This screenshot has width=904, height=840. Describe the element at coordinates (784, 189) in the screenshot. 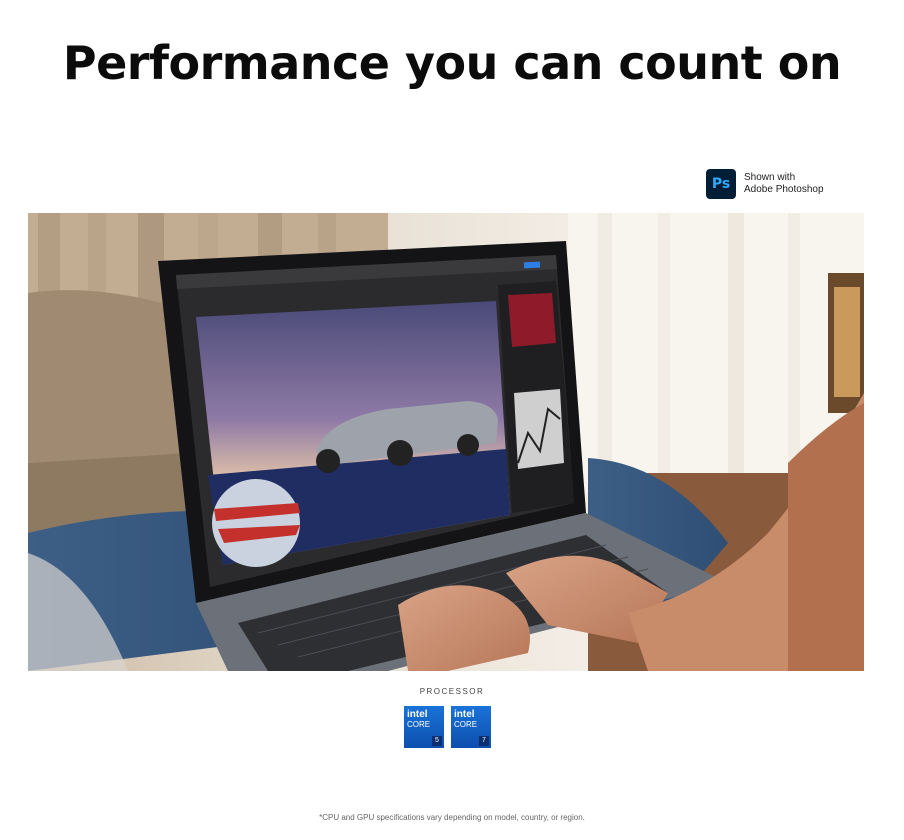

I see `photoshop-caption-line2: Adobe Photoshop` at that location.